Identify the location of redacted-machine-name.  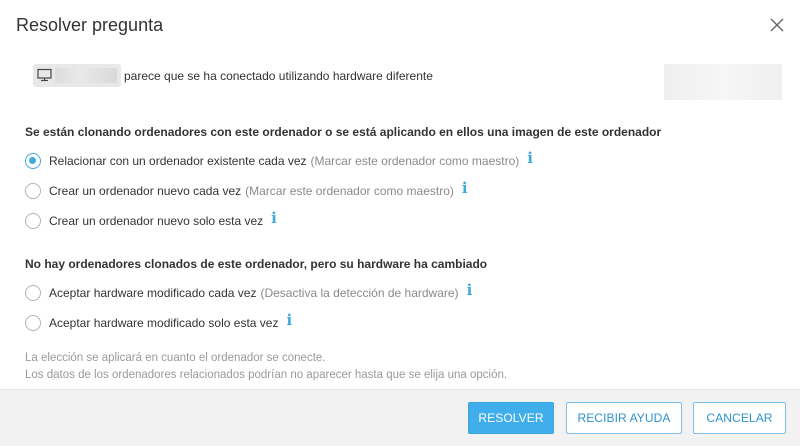
(86, 75).